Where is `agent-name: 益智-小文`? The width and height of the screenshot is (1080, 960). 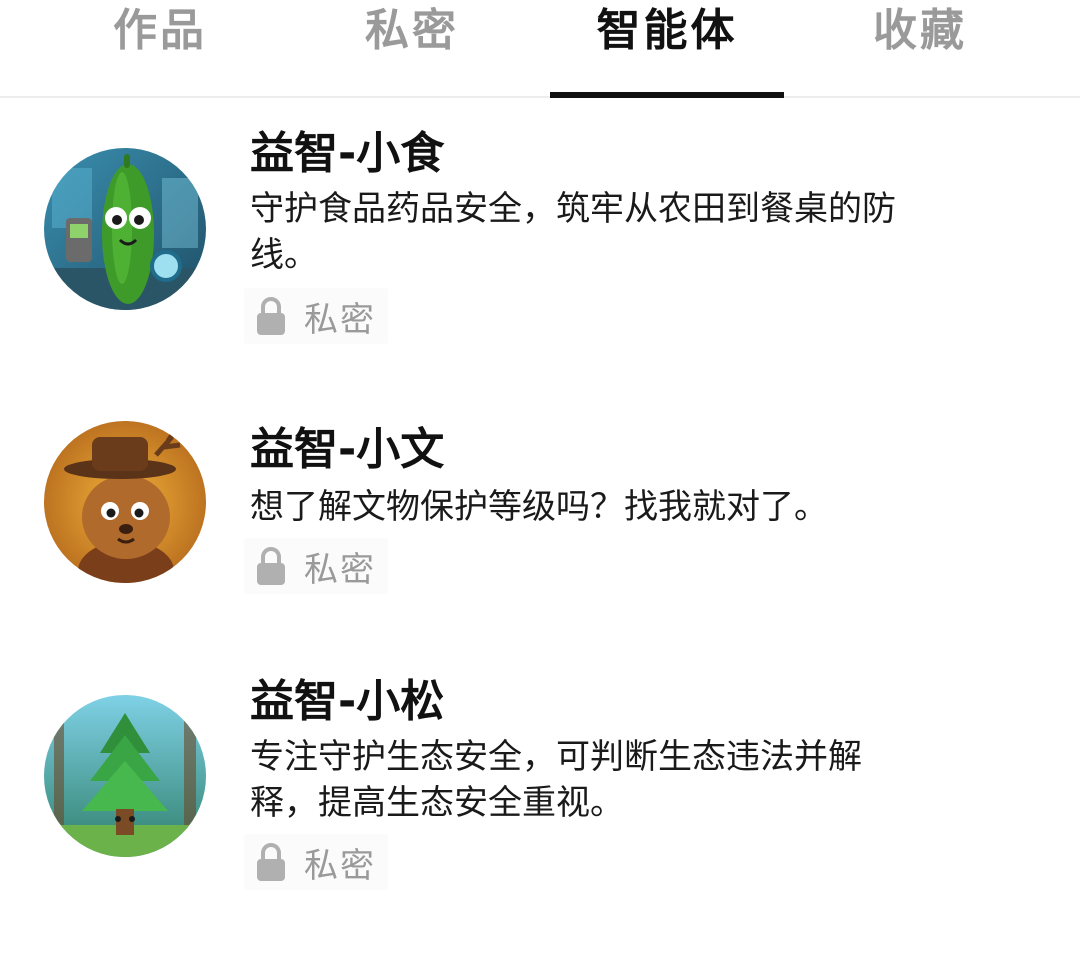
agent-name: 益智-小文 is located at coordinates (347, 449).